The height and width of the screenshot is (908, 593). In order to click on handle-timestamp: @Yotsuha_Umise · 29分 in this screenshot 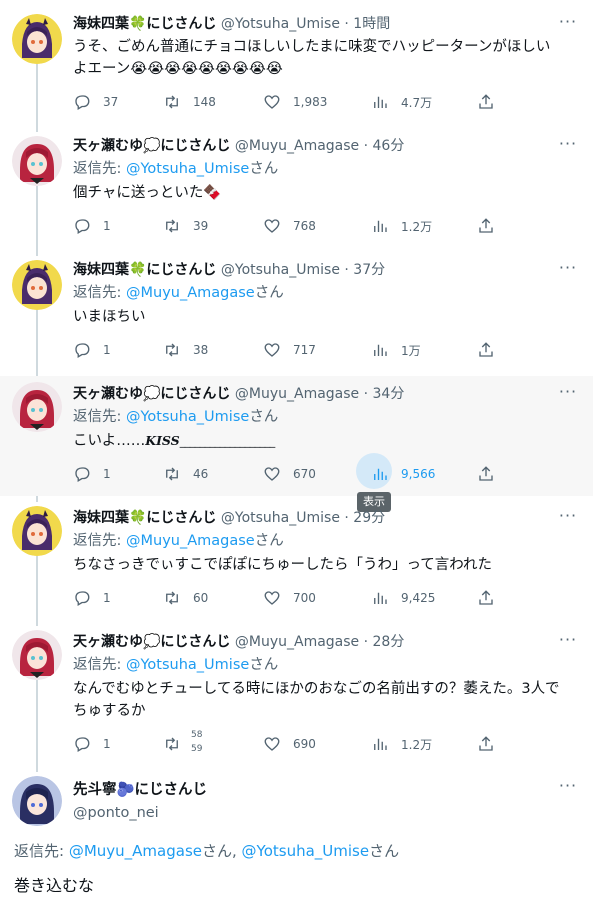, I will do `click(303, 518)`.